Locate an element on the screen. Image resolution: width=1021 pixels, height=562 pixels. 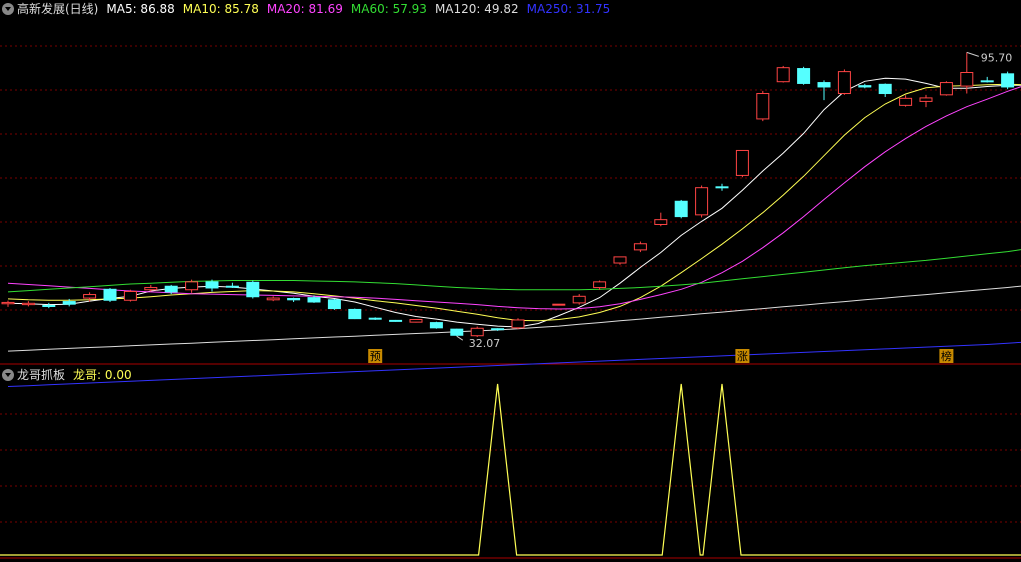
high-price-label: 95.70 is located at coordinates (997, 57).